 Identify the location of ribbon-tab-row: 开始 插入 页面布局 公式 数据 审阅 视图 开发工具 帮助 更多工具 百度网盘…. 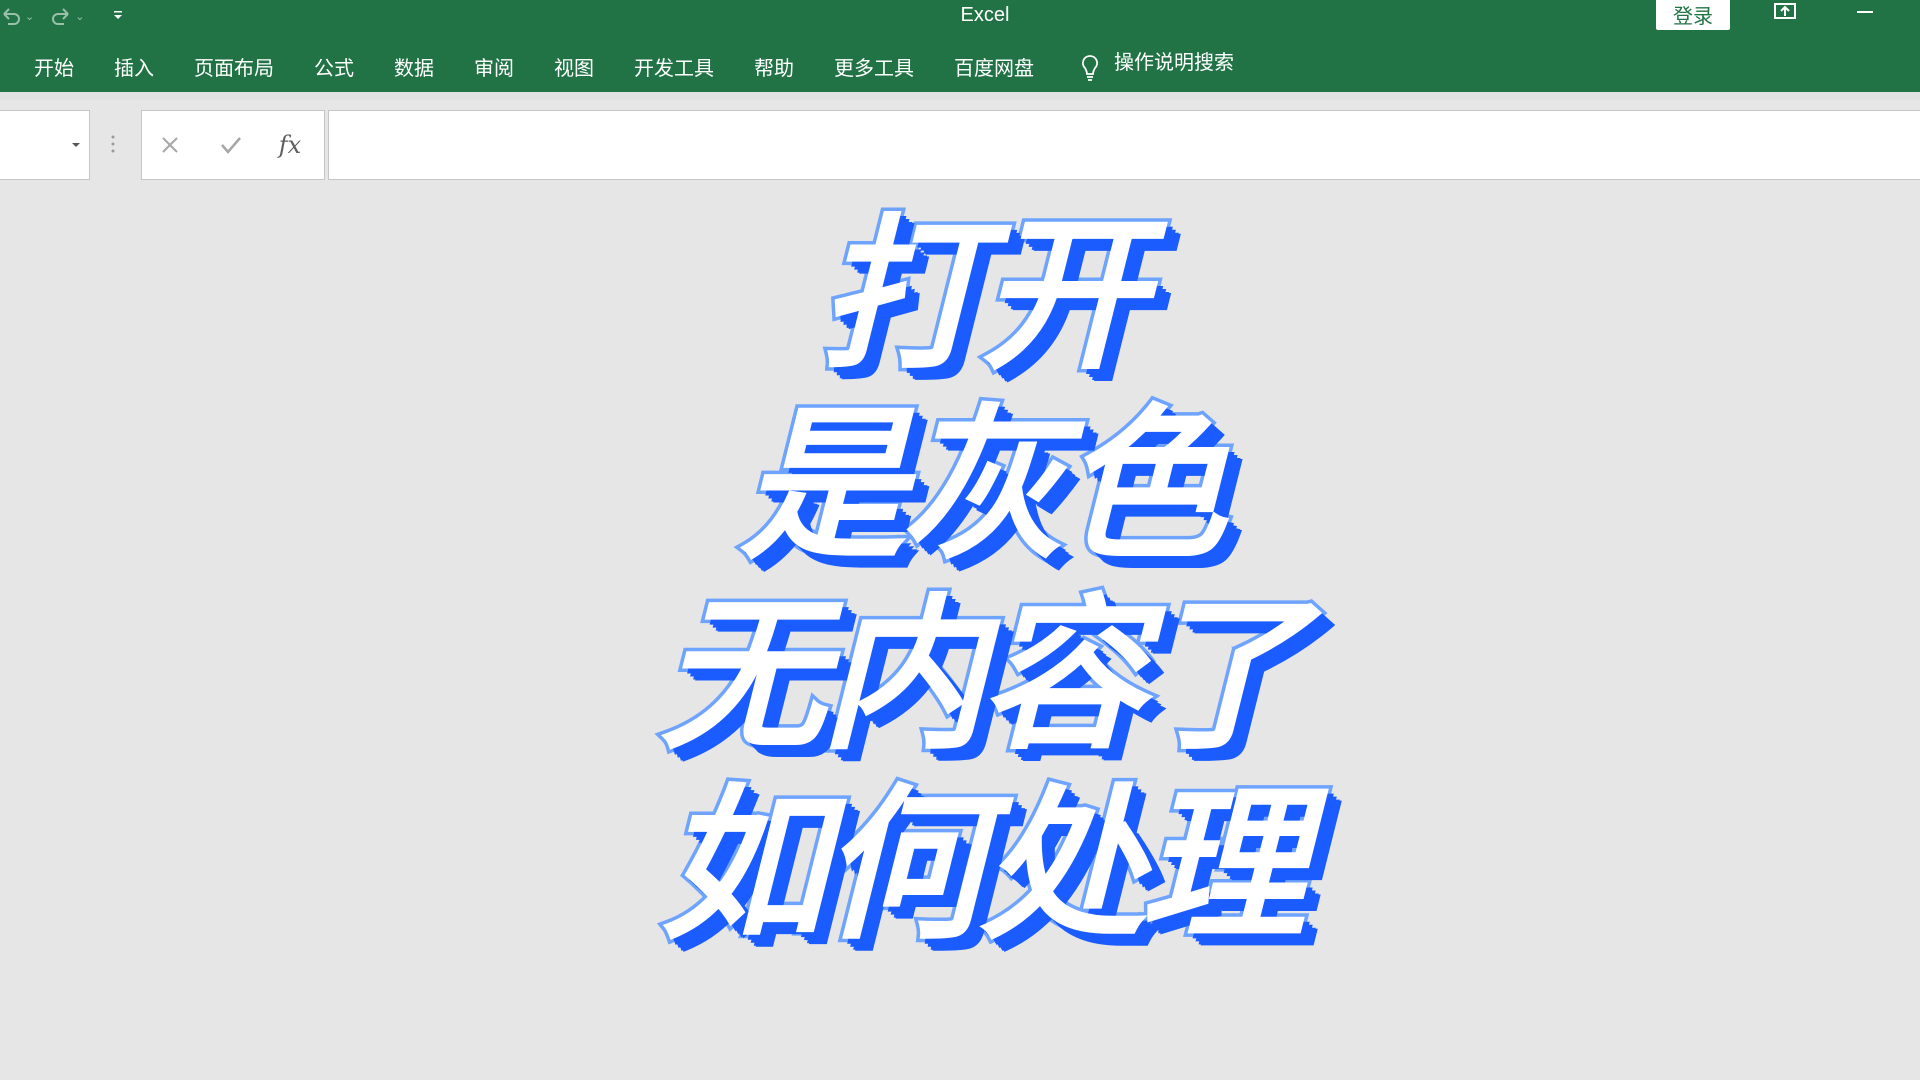
(960, 62).